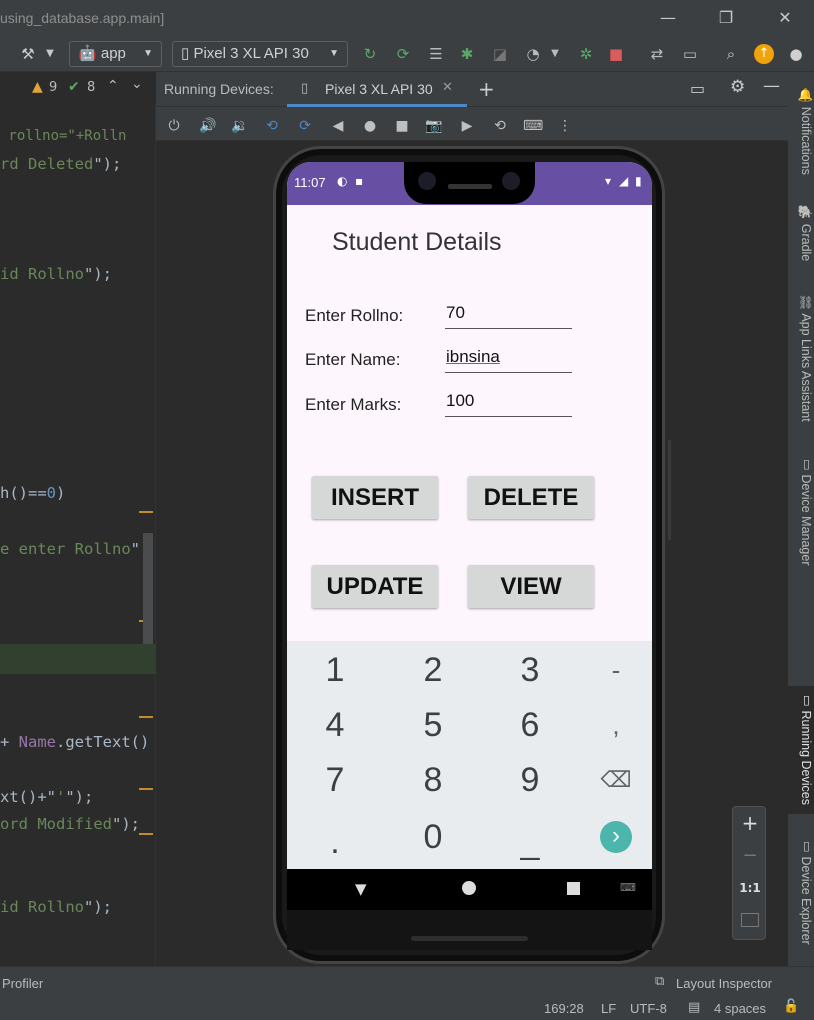 The width and height of the screenshot is (814, 1020). Describe the element at coordinates (260, 54) in the screenshot. I see `device-dropdown: ▯ Pixel 3 XL API 30 ▼` at that location.